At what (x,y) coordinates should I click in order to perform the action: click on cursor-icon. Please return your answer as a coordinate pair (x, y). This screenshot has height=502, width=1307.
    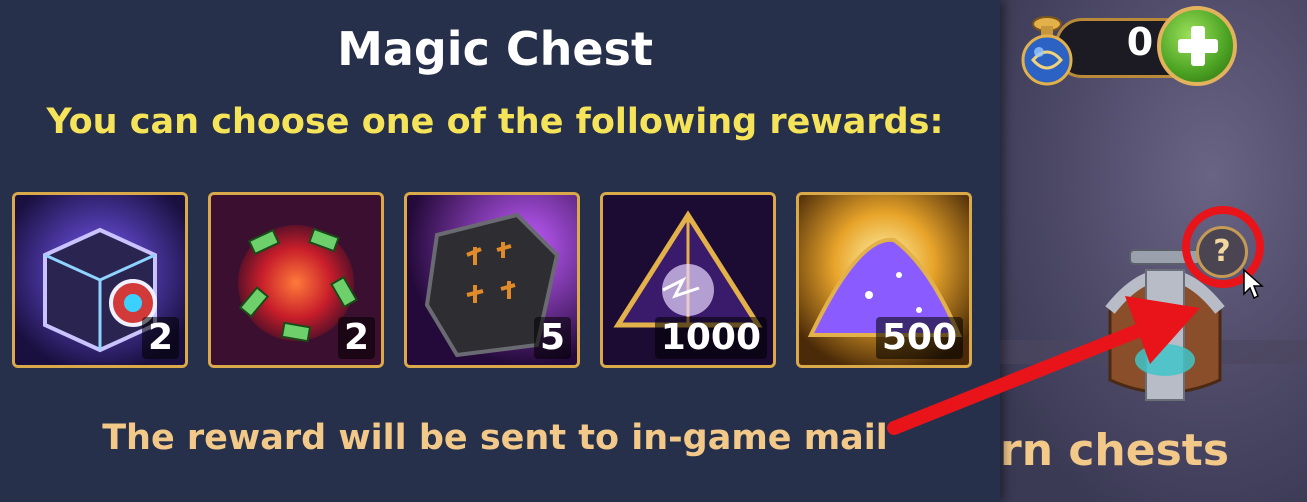
    Looking at the image, I should click on (1253, 284).